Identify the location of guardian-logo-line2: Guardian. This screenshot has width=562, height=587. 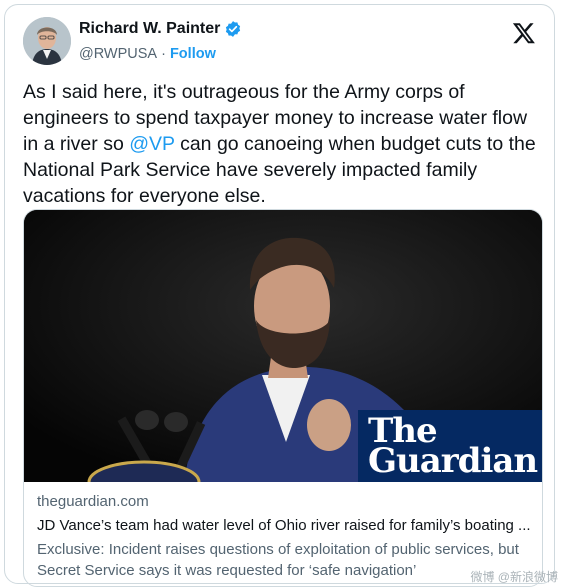
(453, 461).